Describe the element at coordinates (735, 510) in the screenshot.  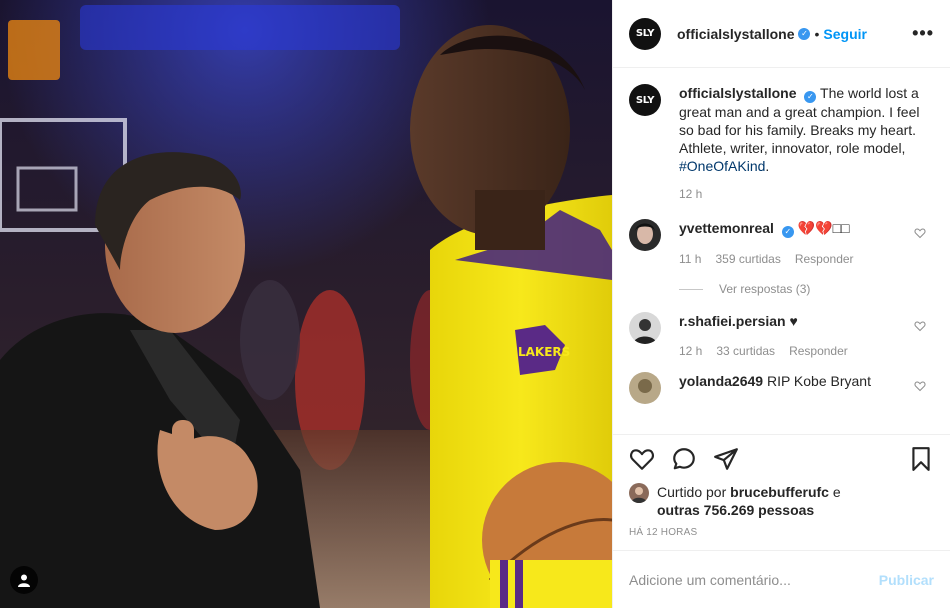
I see `liked-by-others: outras 756.269 pessoas` at that location.